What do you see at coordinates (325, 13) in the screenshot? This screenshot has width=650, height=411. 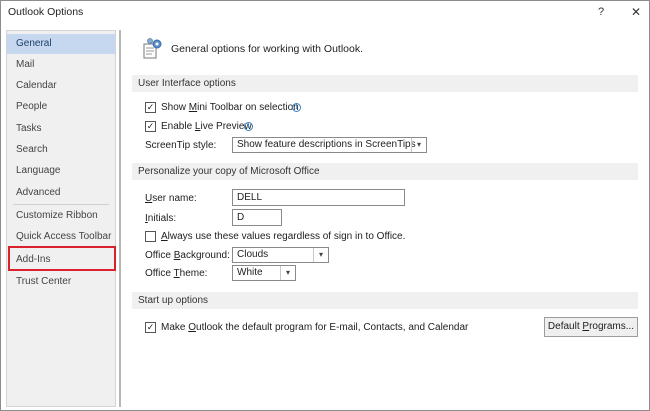 I see `title-bar: Outlook Options ? ✕` at bounding box center [325, 13].